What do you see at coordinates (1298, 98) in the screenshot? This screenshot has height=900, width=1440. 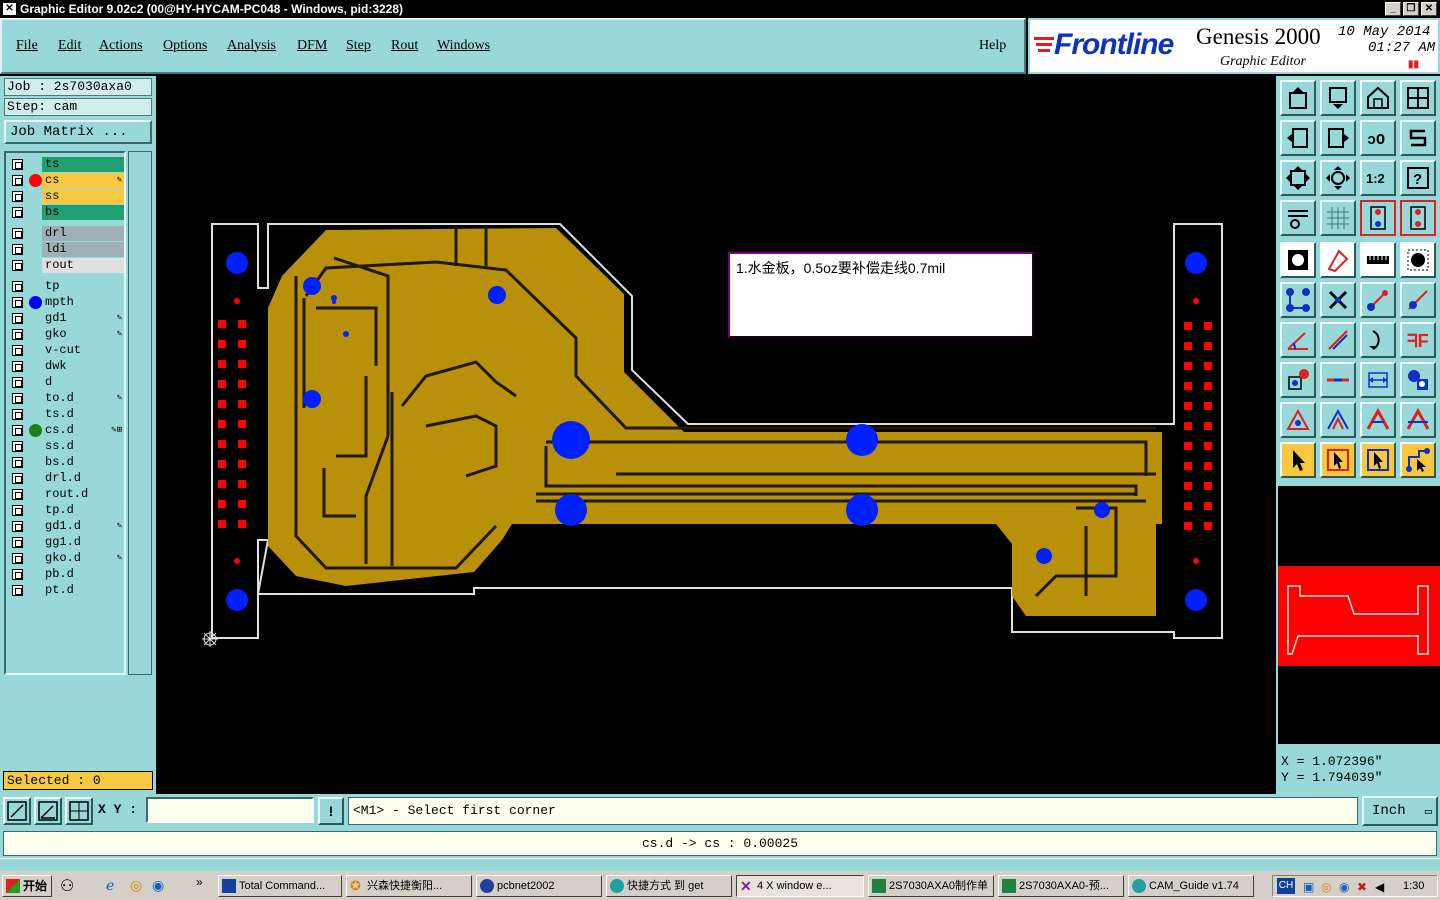 I see `zoom-home-button` at bounding box center [1298, 98].